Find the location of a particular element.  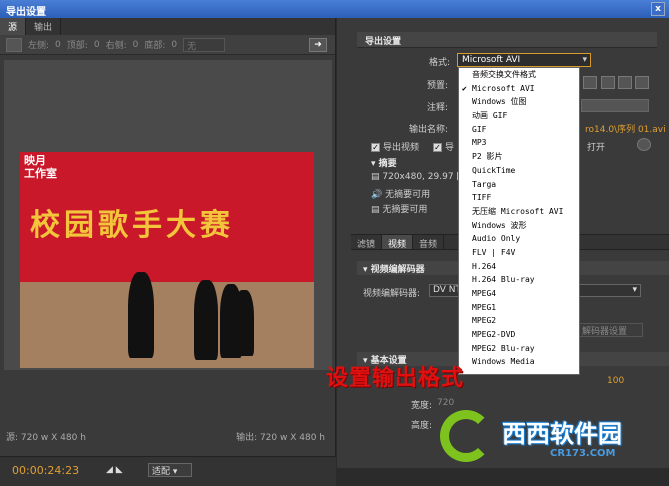

crop-icon is located at coordinates (14, 44).